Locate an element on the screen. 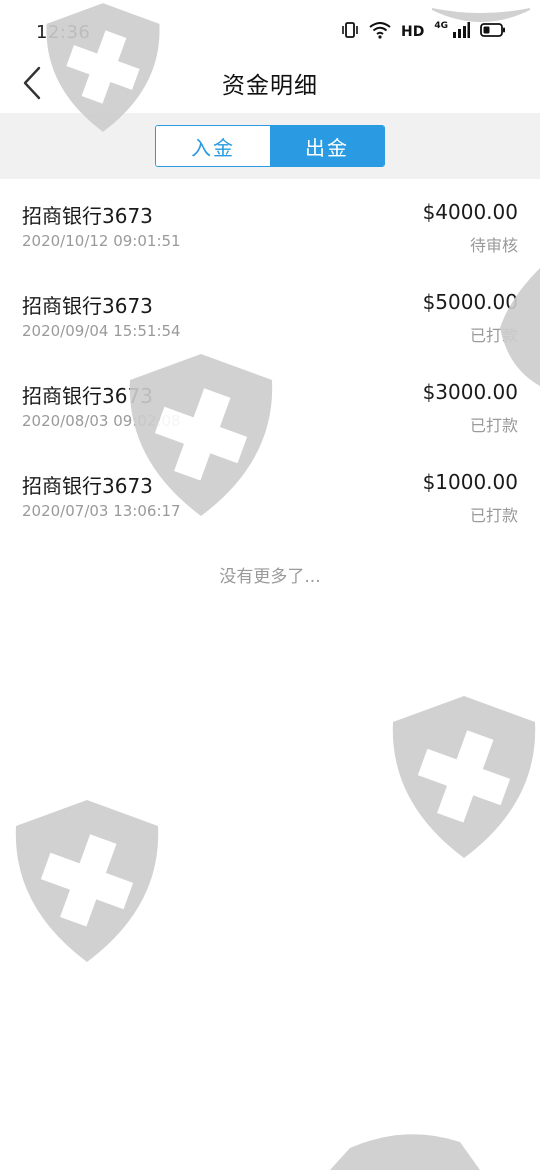 This screenshot has width=540, height=1170. status-icons: HD 4G is located at coordinates (423, 32).